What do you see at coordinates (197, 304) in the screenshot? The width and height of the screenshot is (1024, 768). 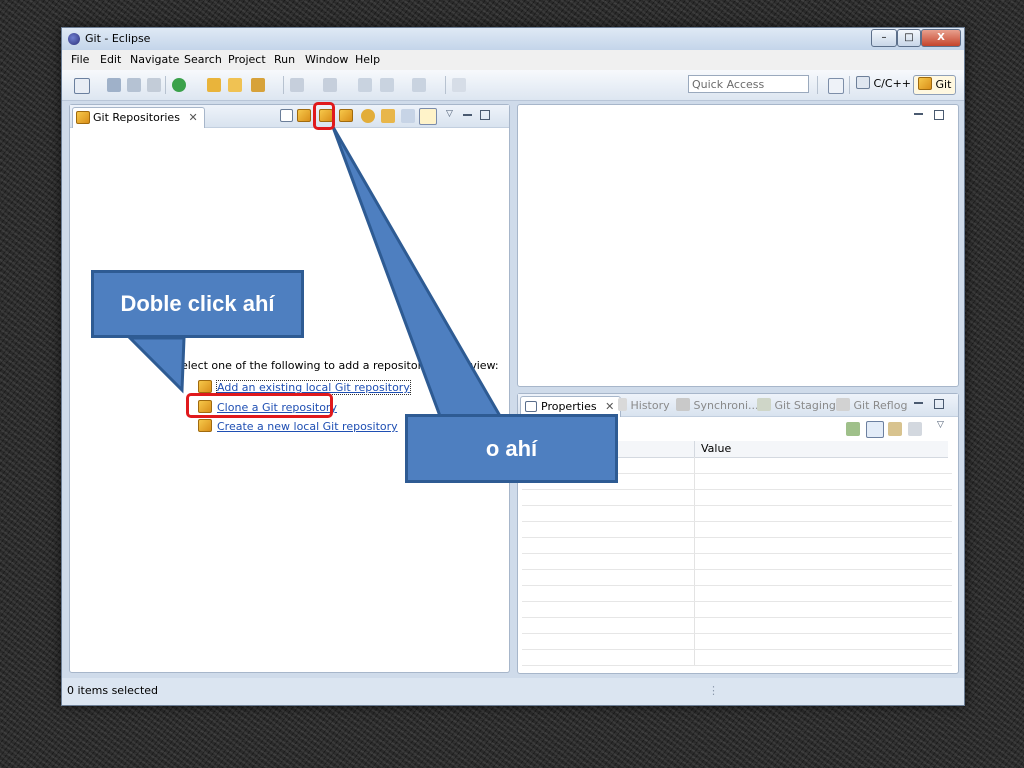 I see `left-callout: Doble click ahí` at bounding box center [197, 304].